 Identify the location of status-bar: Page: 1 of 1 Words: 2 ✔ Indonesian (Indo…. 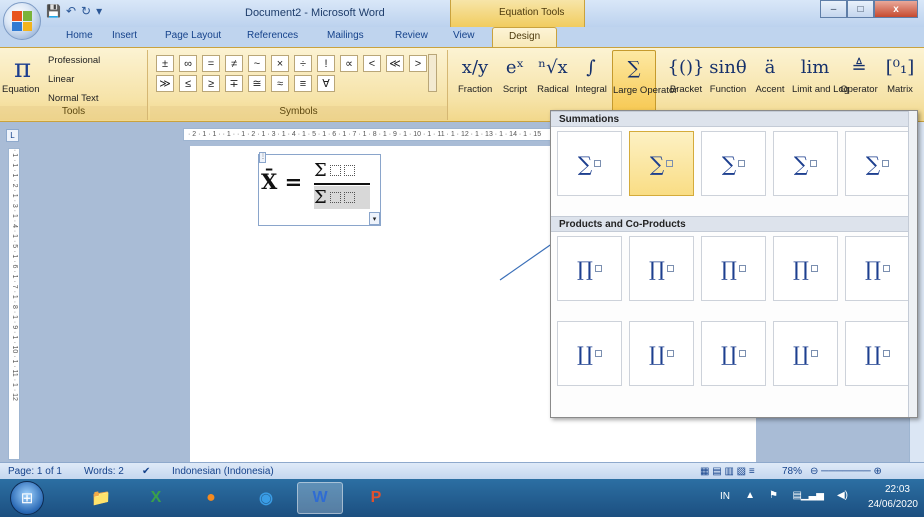
(462, 470).